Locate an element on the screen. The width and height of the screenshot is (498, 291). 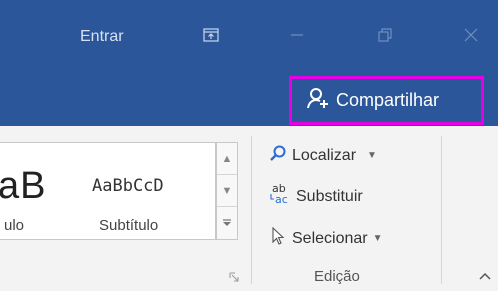
replace-button: ab ac Substituir is located at coordinates (316, 196).